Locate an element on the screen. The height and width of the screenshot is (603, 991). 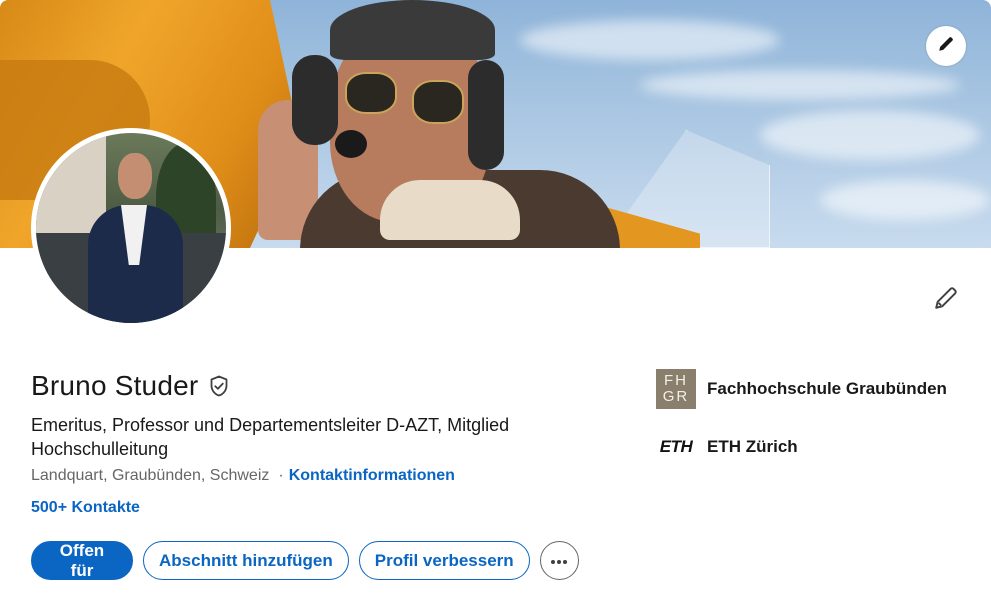
connections-link: 500+ Kontakte is located at coordinates (85, 508).